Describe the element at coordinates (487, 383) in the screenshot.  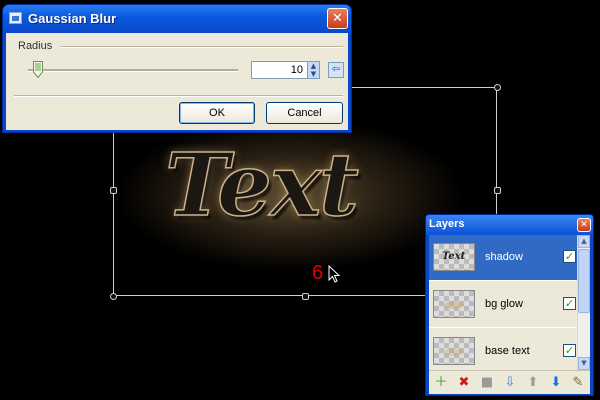
I see `duplicate-layer-icon: ■` at that location.